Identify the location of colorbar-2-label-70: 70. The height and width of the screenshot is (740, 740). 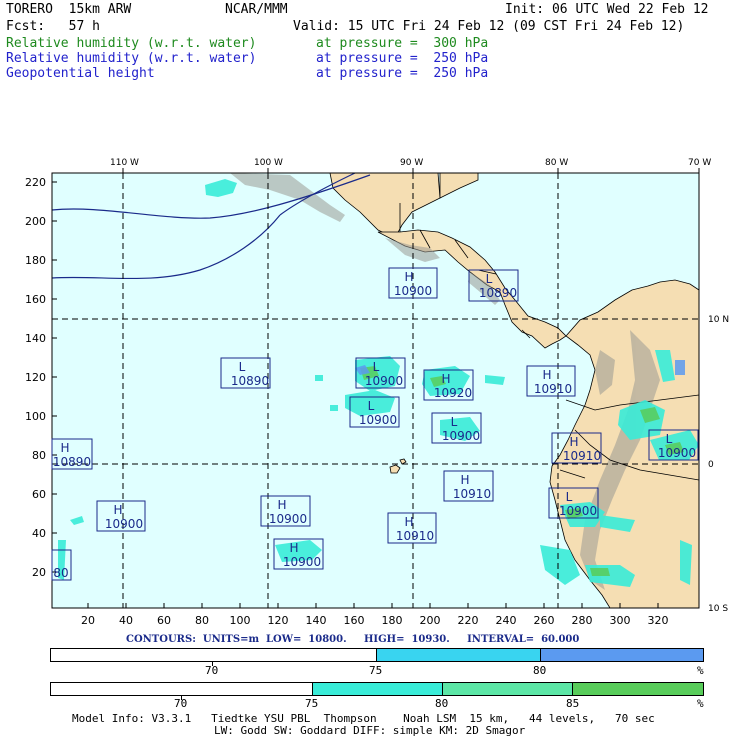
(181, 703).